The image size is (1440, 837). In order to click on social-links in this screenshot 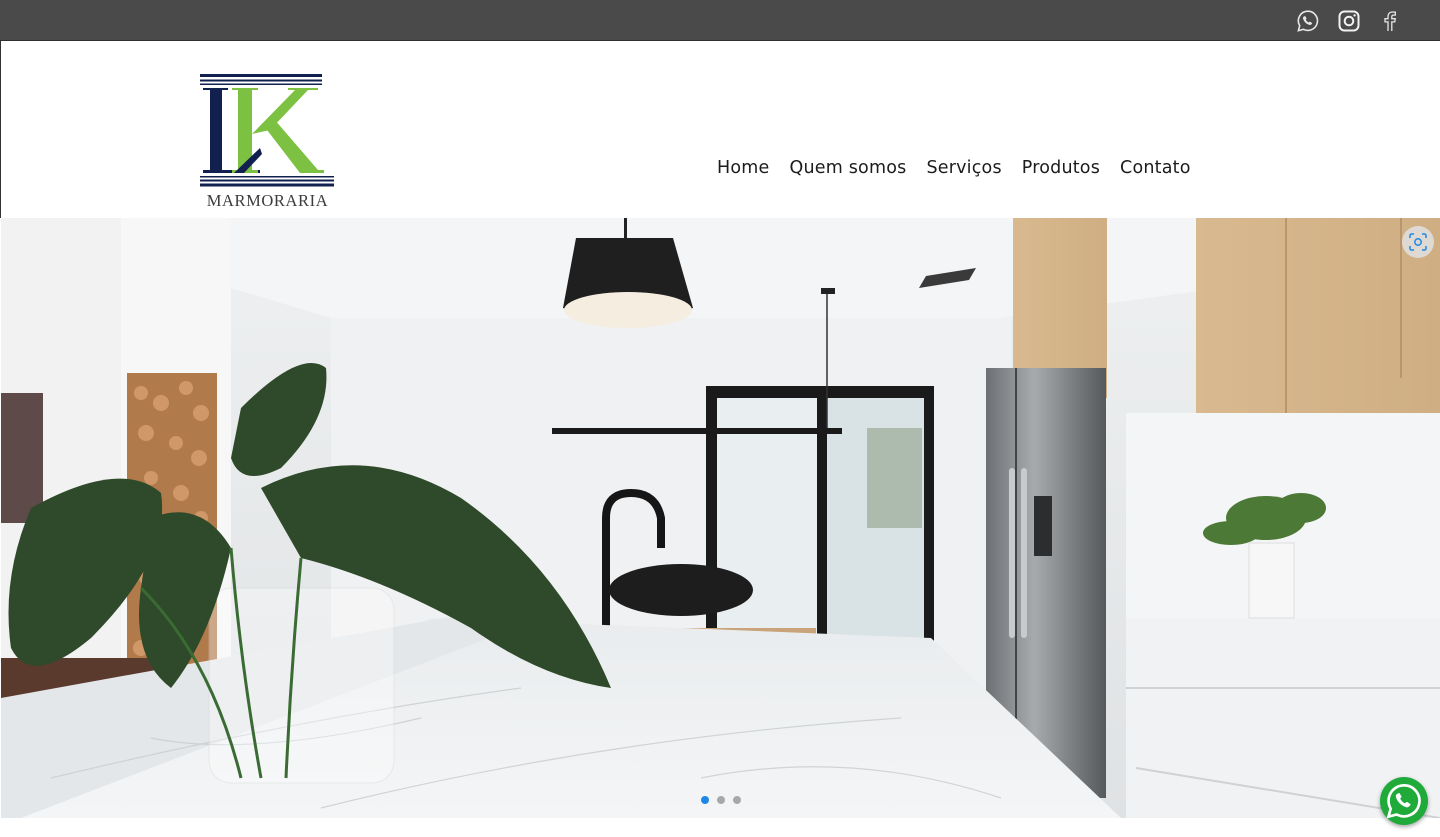, I will do `click(1349, 21)`.